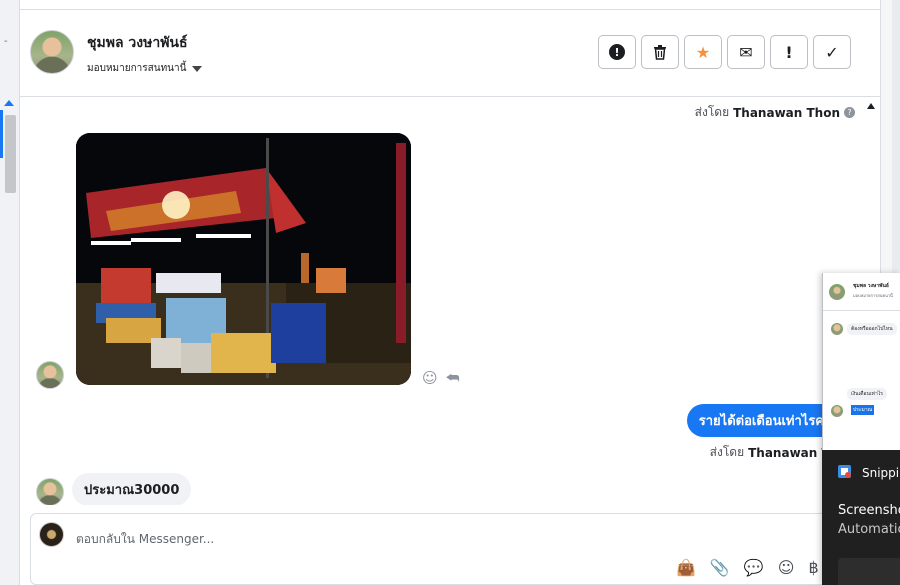 This screenshot has width=900, height=585. What do you see at coordinates (441, 378) in the screenshot?
I see `message-actions: ☺ ⮪` at bounding box center [441, 378].